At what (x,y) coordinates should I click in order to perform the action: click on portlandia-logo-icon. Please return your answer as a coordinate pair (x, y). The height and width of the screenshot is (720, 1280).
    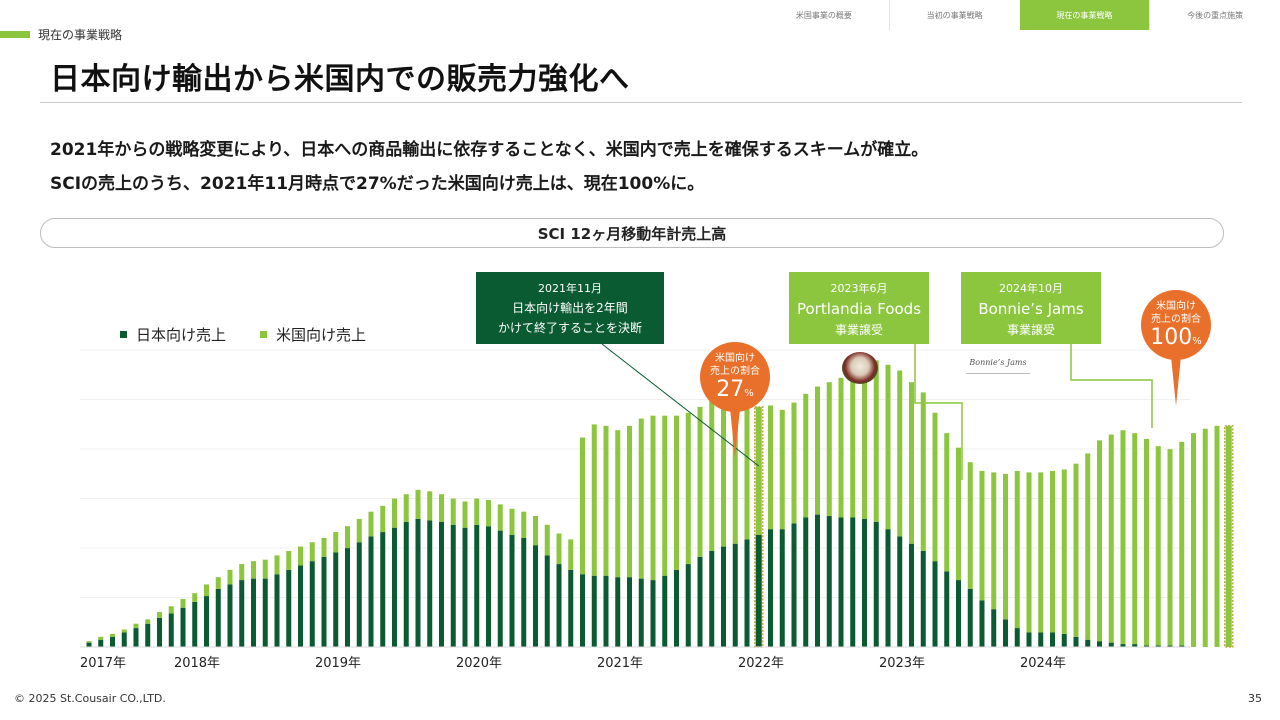
    Looking at the image, I should click on (860, 368).